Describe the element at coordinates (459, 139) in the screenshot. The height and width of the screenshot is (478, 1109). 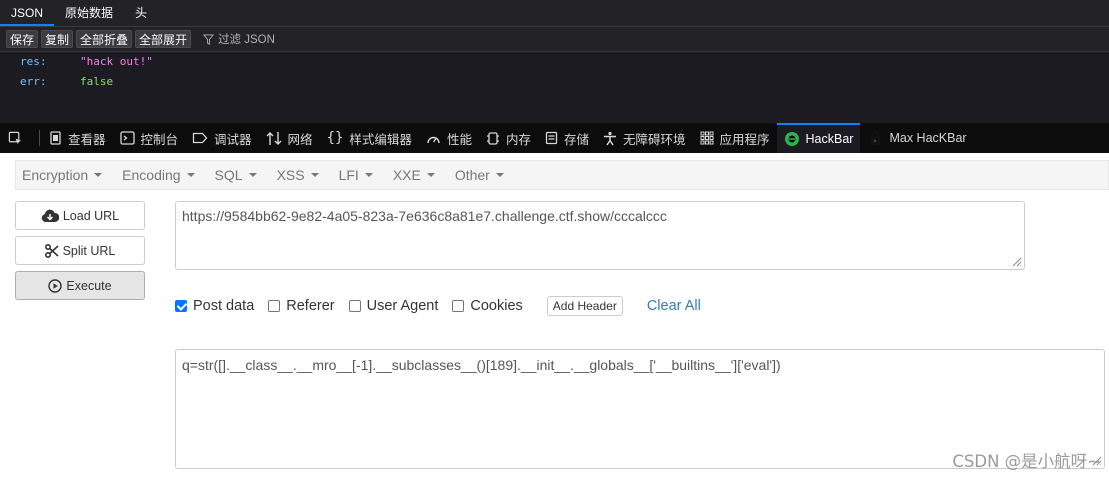
I see `tab-label: 性能` at that location.